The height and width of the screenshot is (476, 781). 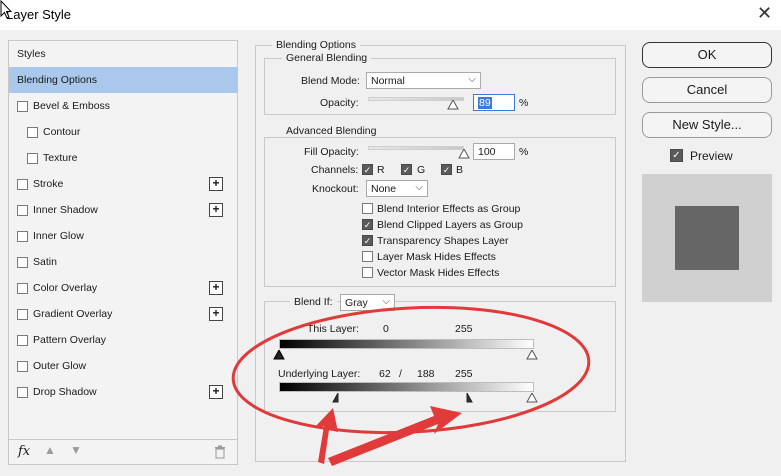 What do you see at coordinates (411, 370) in the screenshot?
I see `annotation-ellipse` at bounding box center [411, 370].